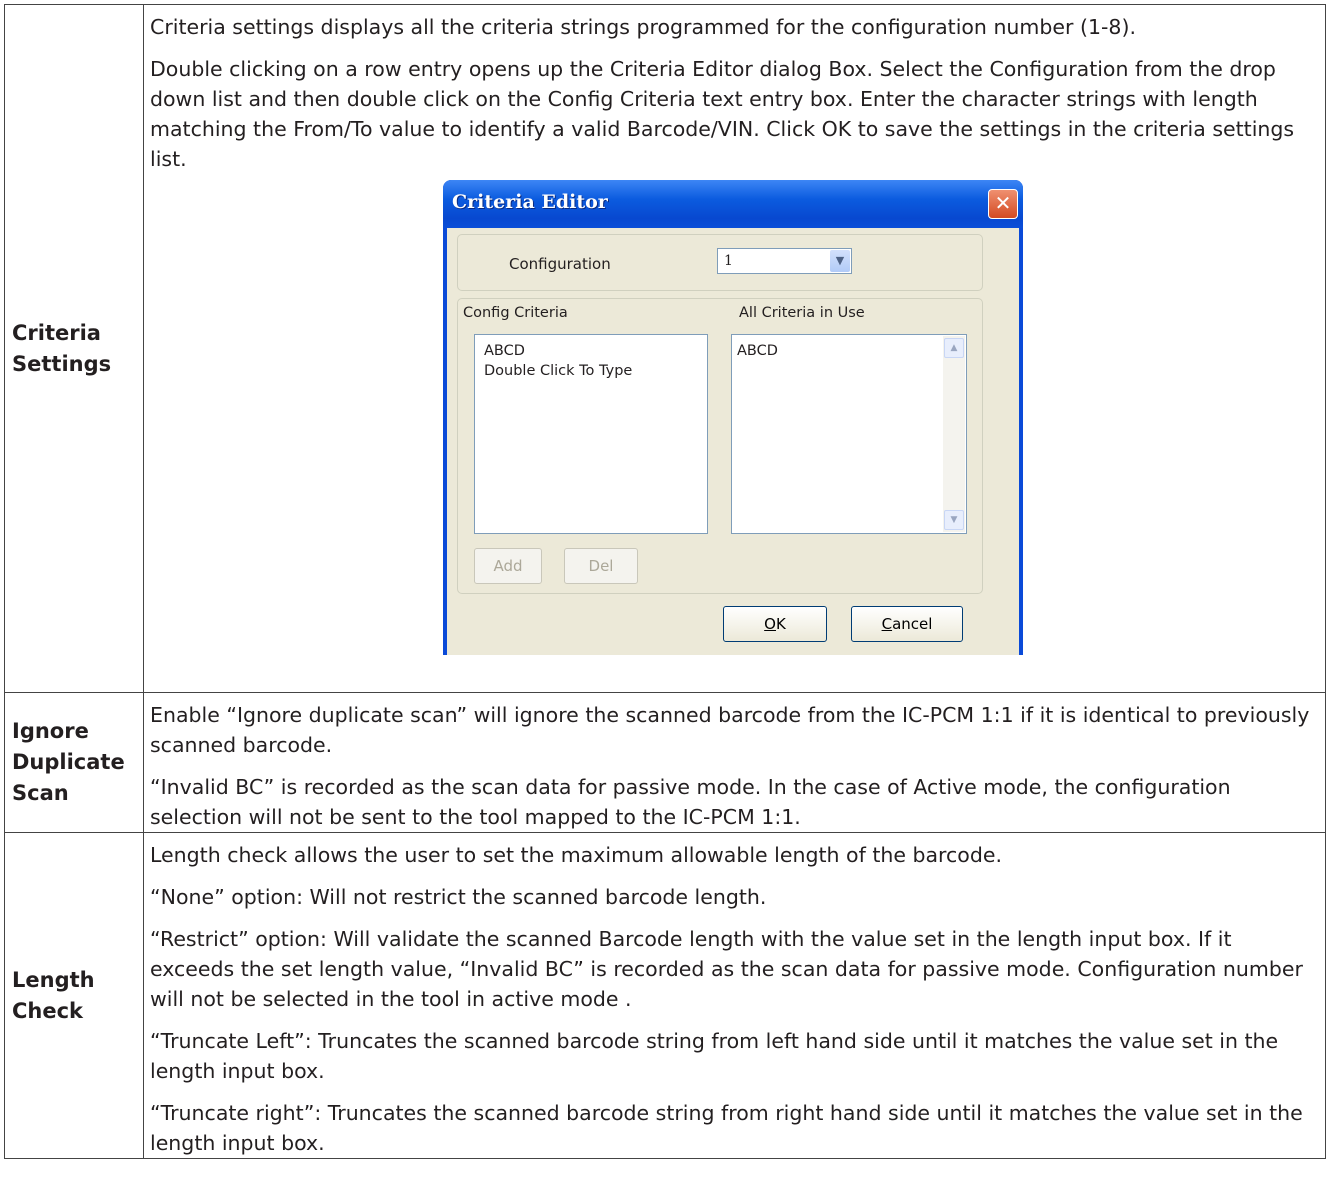  Describe the element at coordinates (770, 624) in the screenshot. I see `ok-mnemonic: O` at that location.